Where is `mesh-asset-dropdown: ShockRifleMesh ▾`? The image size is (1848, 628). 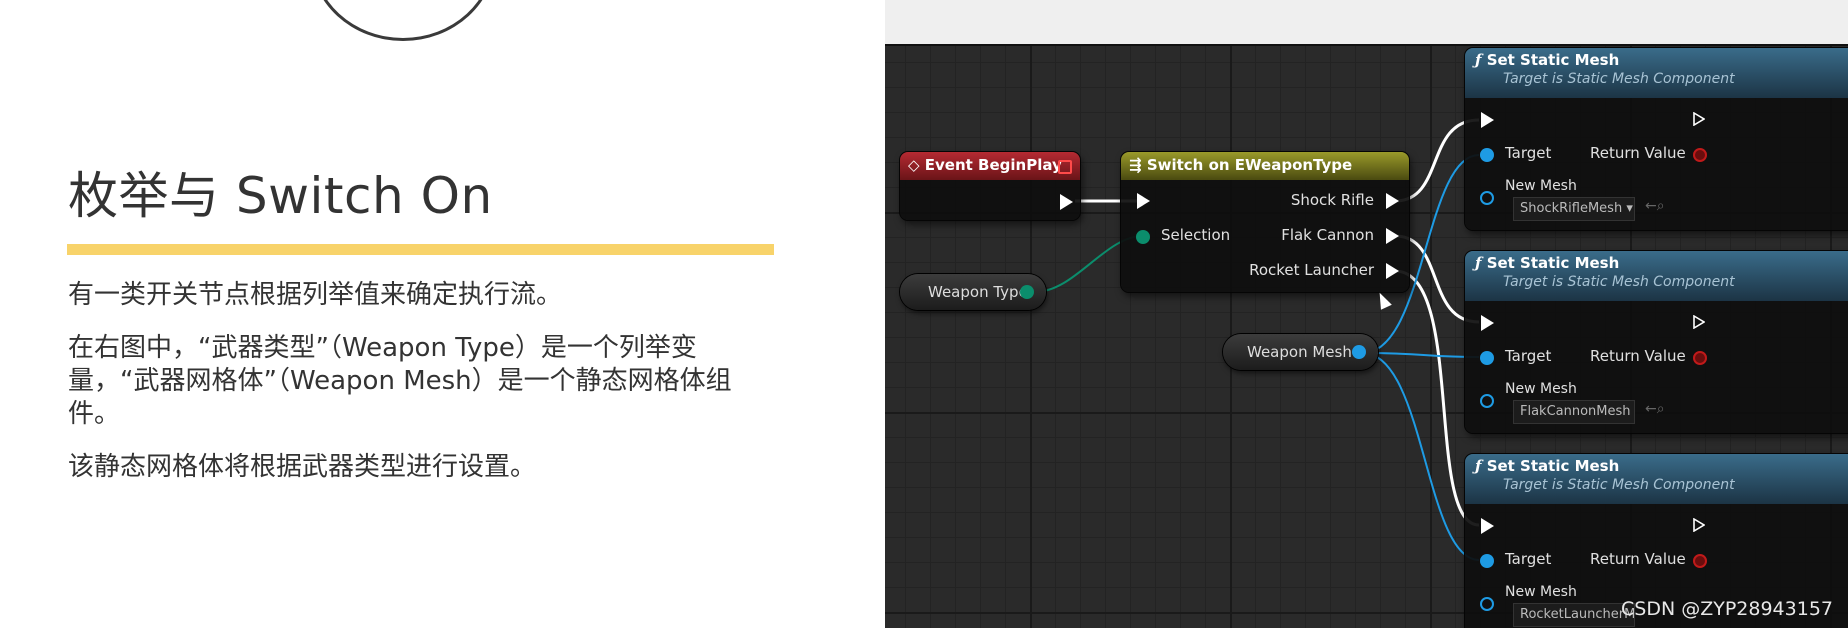
mesh-asset-dropdown: ShockRifleMesh ▾ is located at coordinates (1574, 209).